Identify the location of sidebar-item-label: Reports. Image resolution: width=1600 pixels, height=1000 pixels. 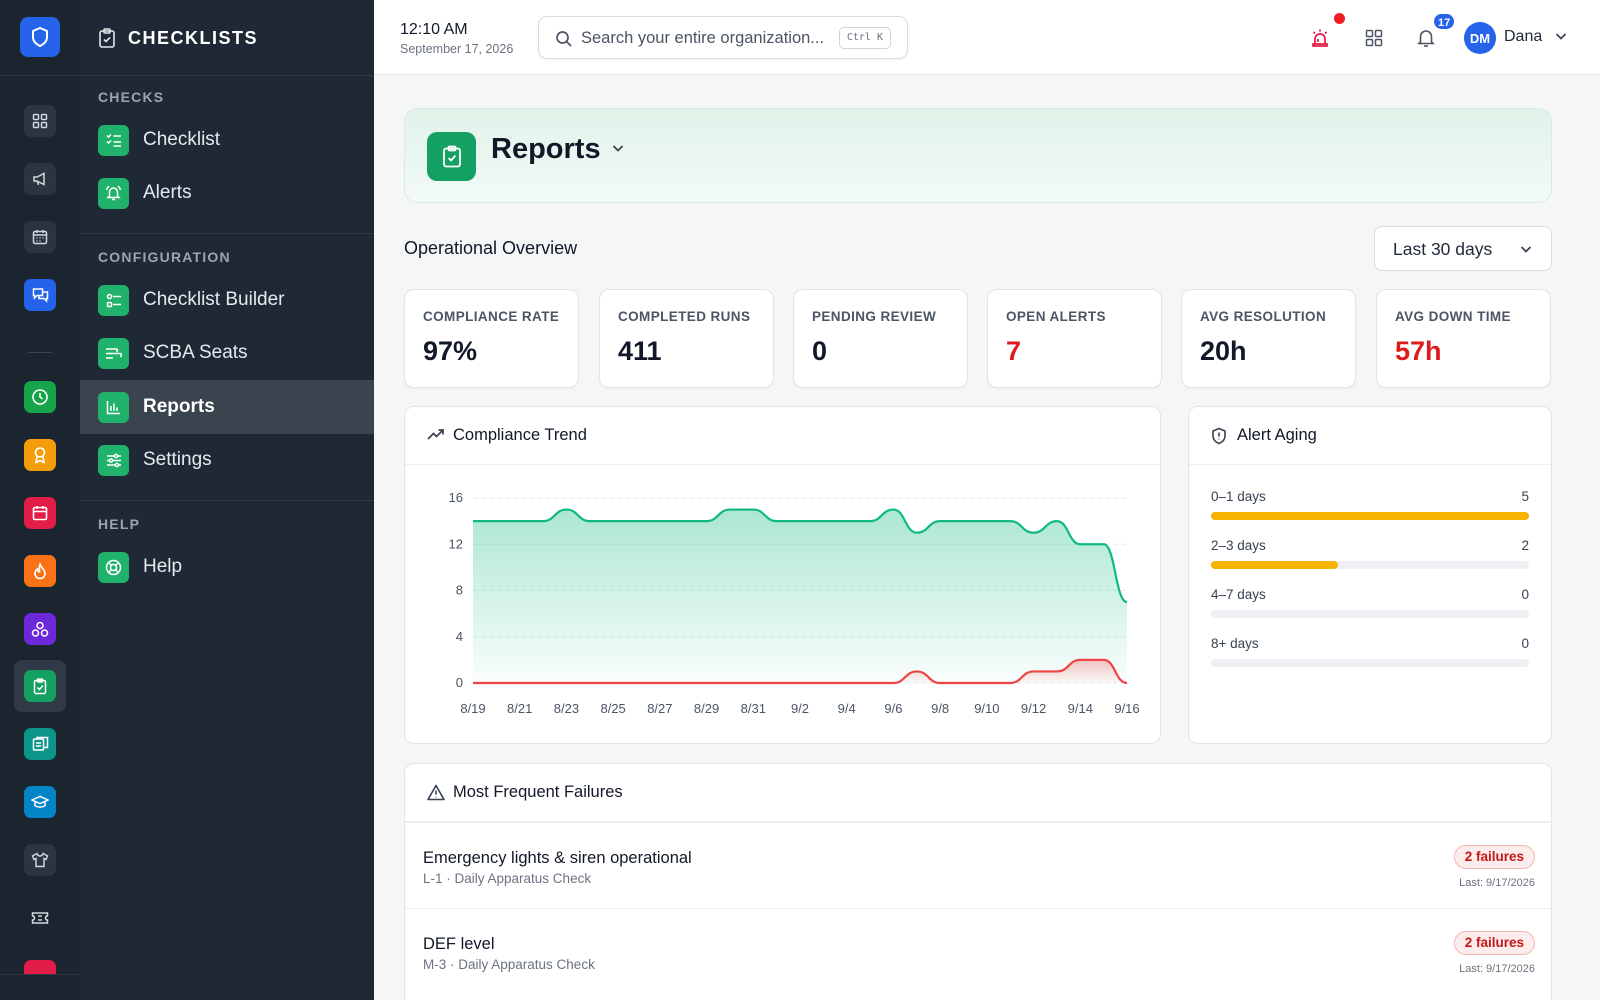
(179, 406).